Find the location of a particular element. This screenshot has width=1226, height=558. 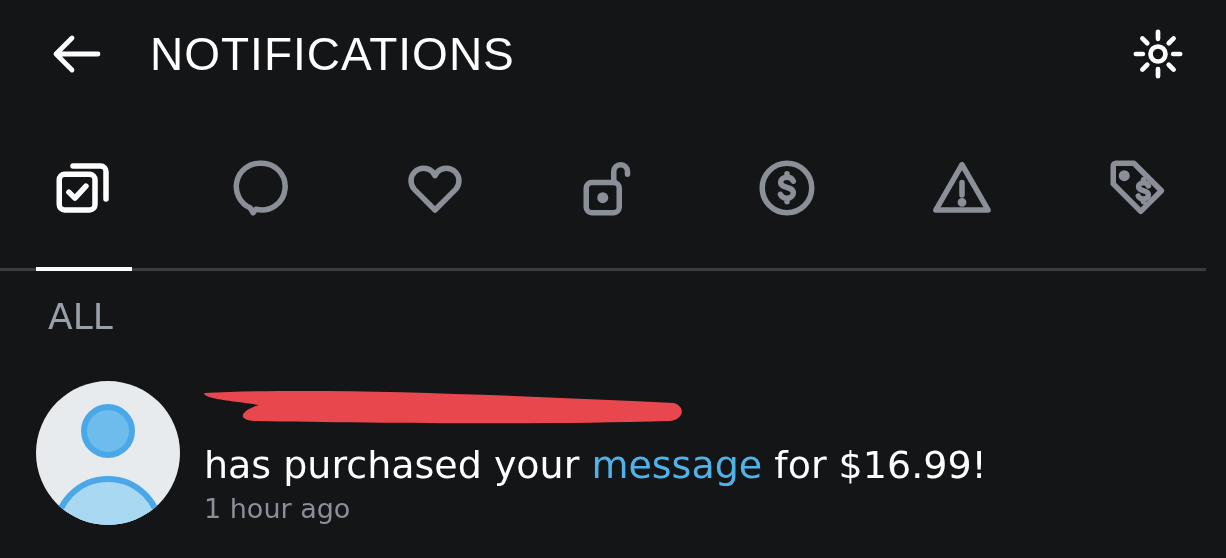

page-title: NOTIFICATIONS is located at coordinates (332, 54).